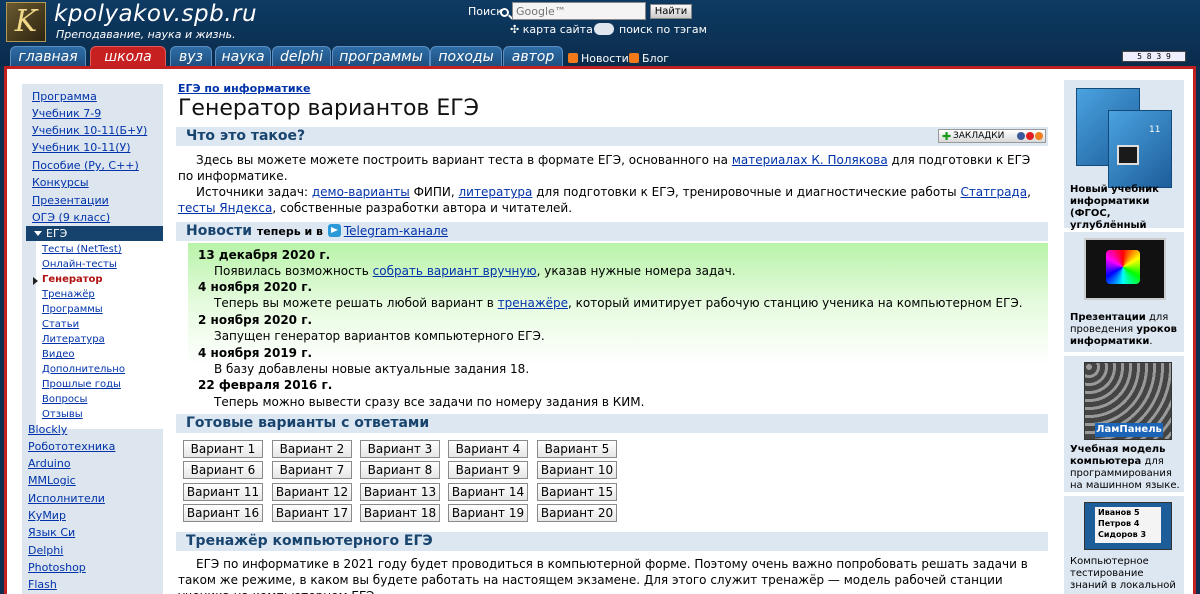 This screenshot has width=1200, height=594. What do you see at coordinates (223, 470) in the screenshot?
I see `variant-6-button: Вариант 6` at bounding box center [223, 470].